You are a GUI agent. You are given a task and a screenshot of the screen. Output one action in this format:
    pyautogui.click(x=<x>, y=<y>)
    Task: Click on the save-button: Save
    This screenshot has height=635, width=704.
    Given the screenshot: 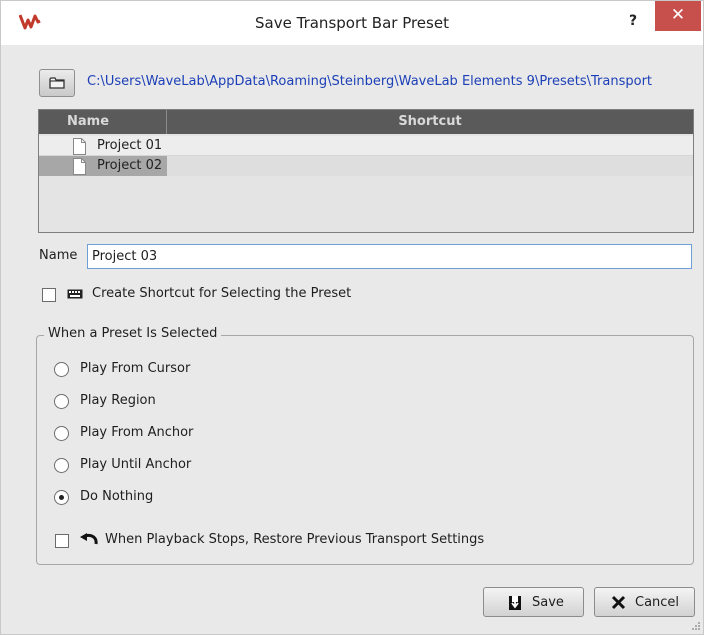 What is the action you would take?
    pyautogui.click(x=533, y=602)
    